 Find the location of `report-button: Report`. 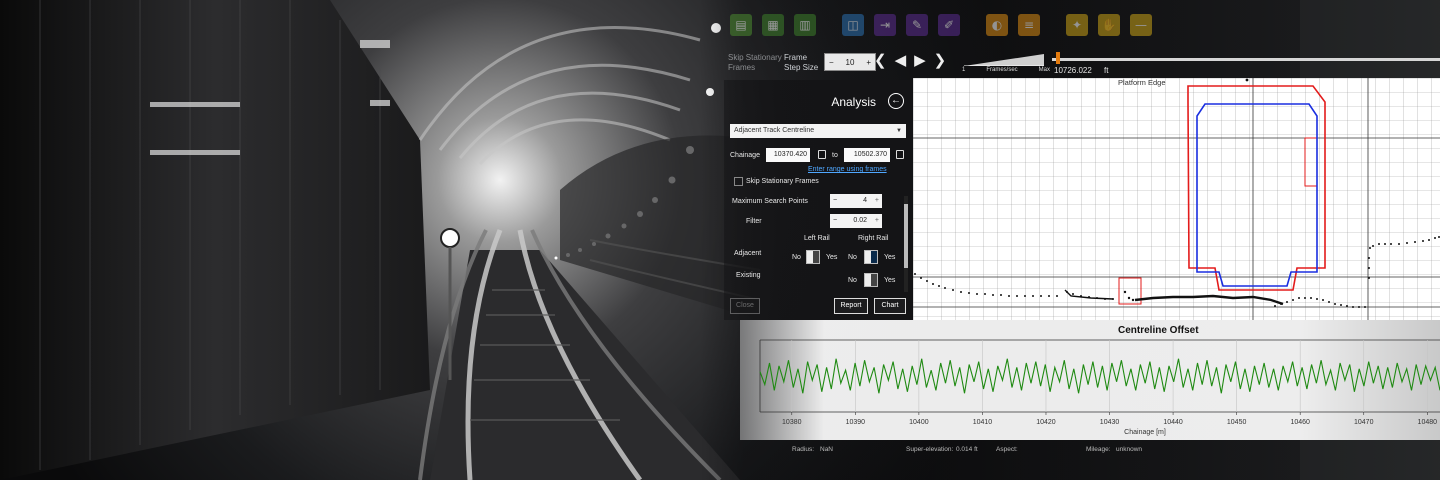

report-button: Report is located at coordinates (851, 306).